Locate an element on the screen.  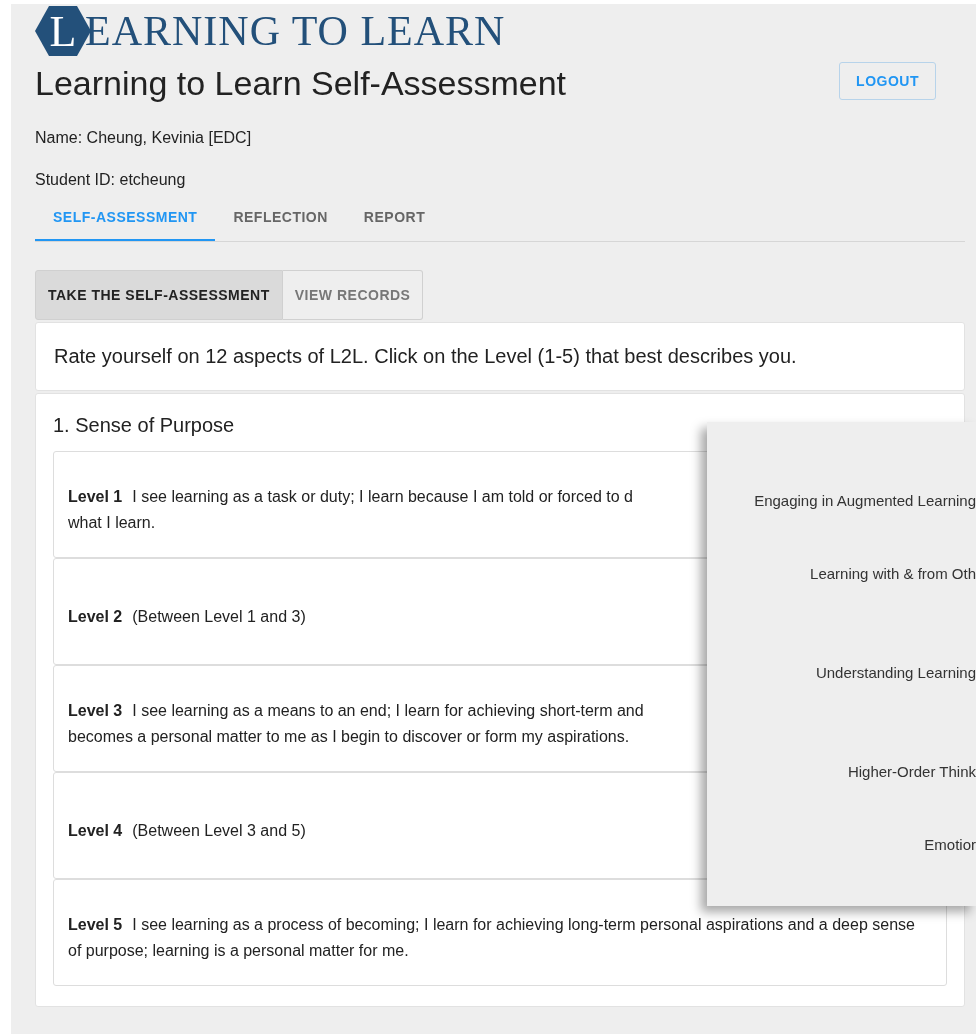
instruction-text: Rate yourself on 12 aspects of L2L. Click on the Level (1-5) that best describes you. is located at coordinates (425, 356).